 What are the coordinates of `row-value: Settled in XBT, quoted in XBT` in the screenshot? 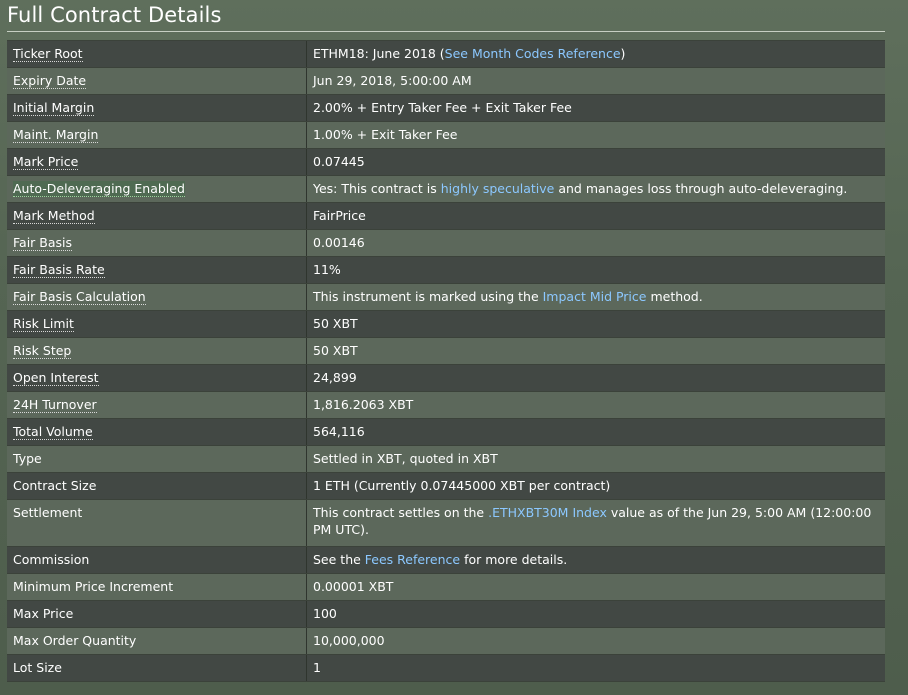 It's located at (405, 458).